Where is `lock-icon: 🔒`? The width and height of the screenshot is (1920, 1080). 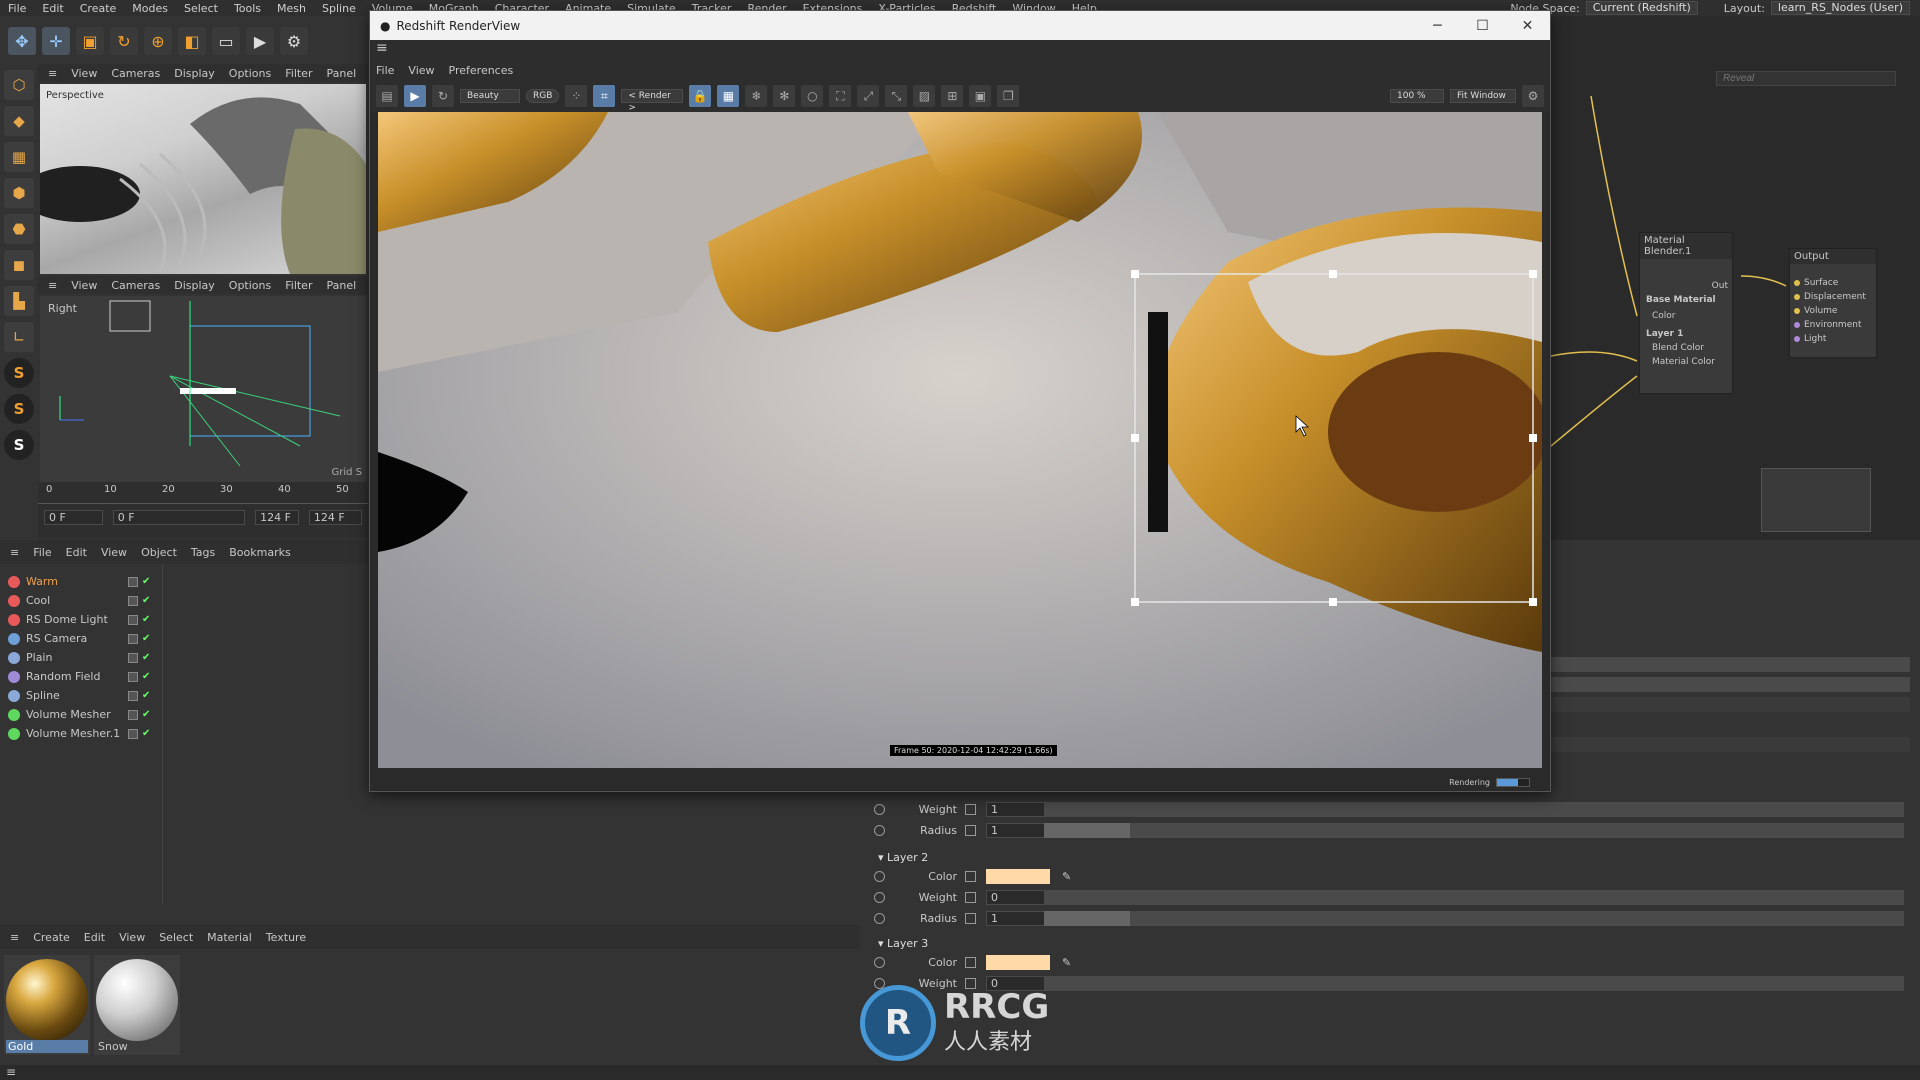 lock-icon: 🔒 is located at coordinates (700, 96).